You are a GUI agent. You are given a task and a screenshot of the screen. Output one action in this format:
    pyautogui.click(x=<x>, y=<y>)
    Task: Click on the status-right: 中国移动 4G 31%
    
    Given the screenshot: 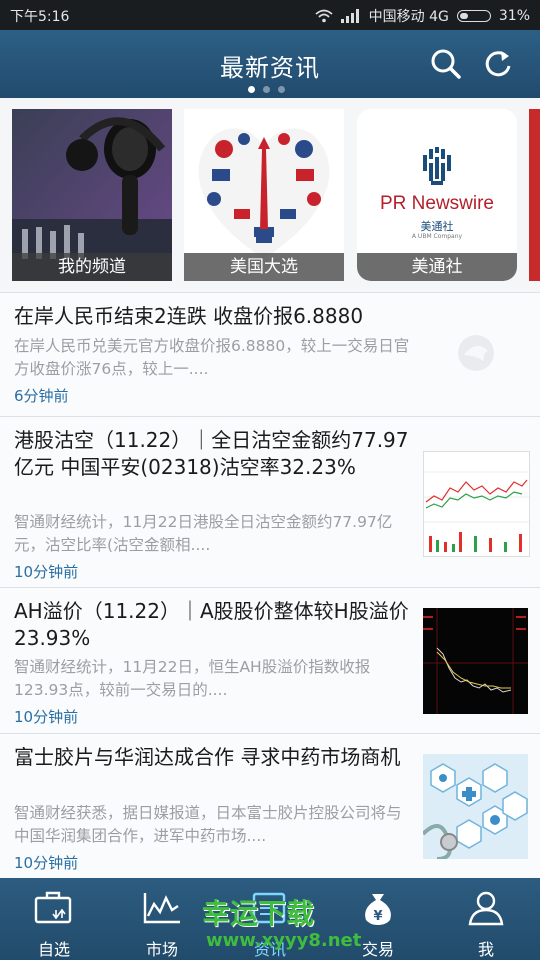 What is the action you would take?
    pyautogui.click(x=422, y=16)
    